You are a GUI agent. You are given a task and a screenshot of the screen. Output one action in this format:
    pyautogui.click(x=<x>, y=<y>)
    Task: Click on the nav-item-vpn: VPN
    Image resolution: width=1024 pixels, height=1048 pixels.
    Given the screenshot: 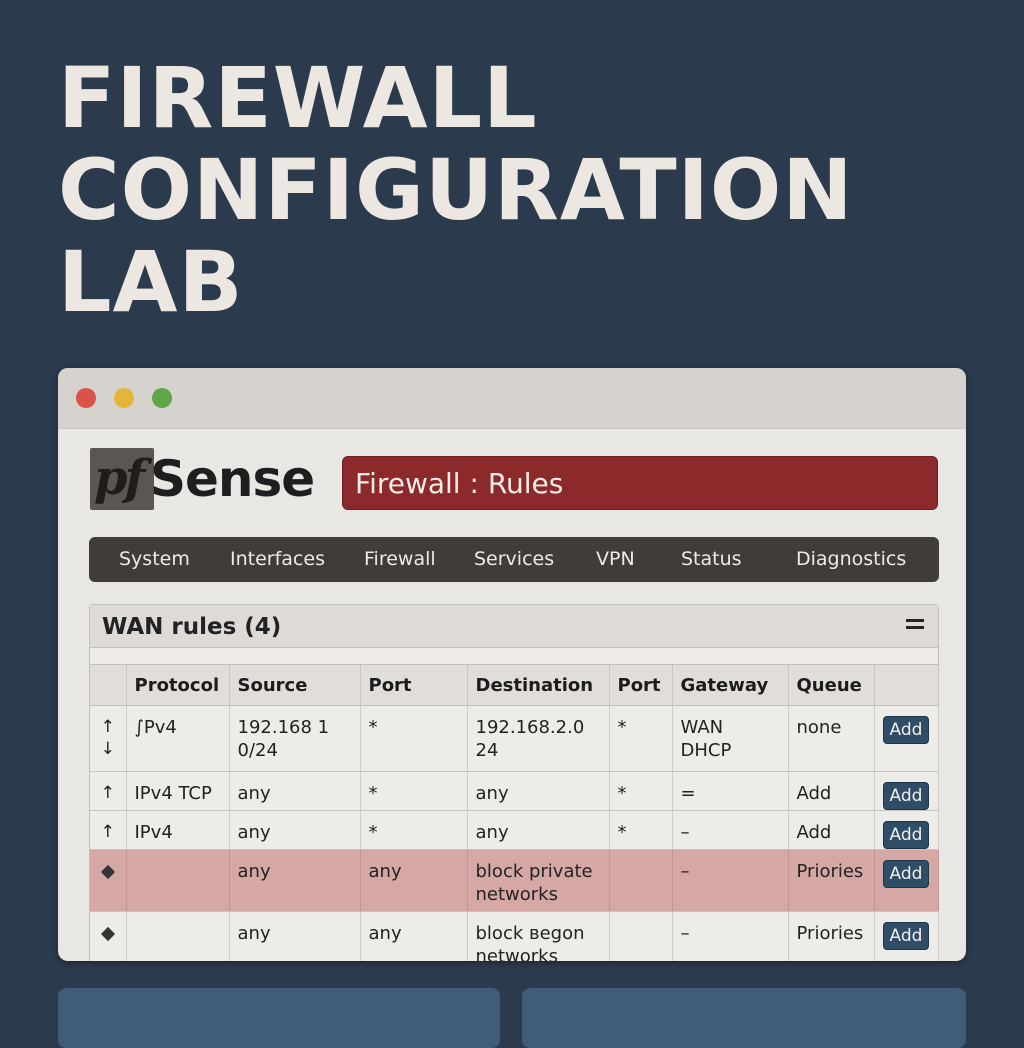 What is the action you would take?
    pyautogui.click(x=615, y=559)
    